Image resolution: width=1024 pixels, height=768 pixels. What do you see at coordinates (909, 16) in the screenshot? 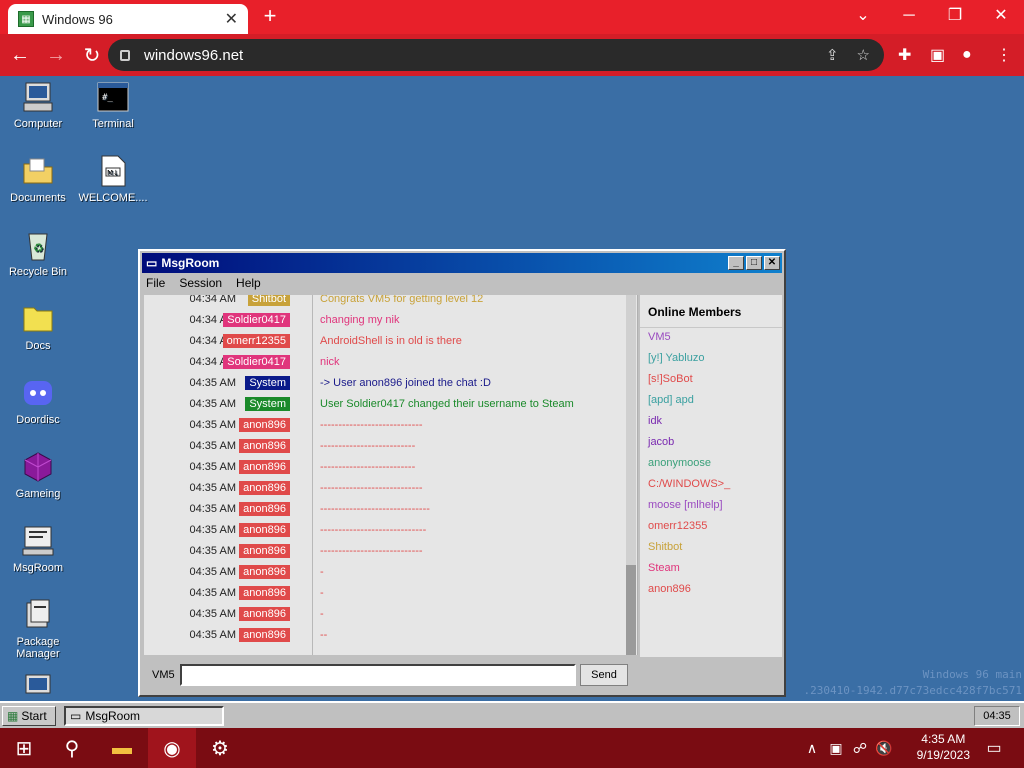
I see `minimize-button: ─` at bounding box center [909, 16].